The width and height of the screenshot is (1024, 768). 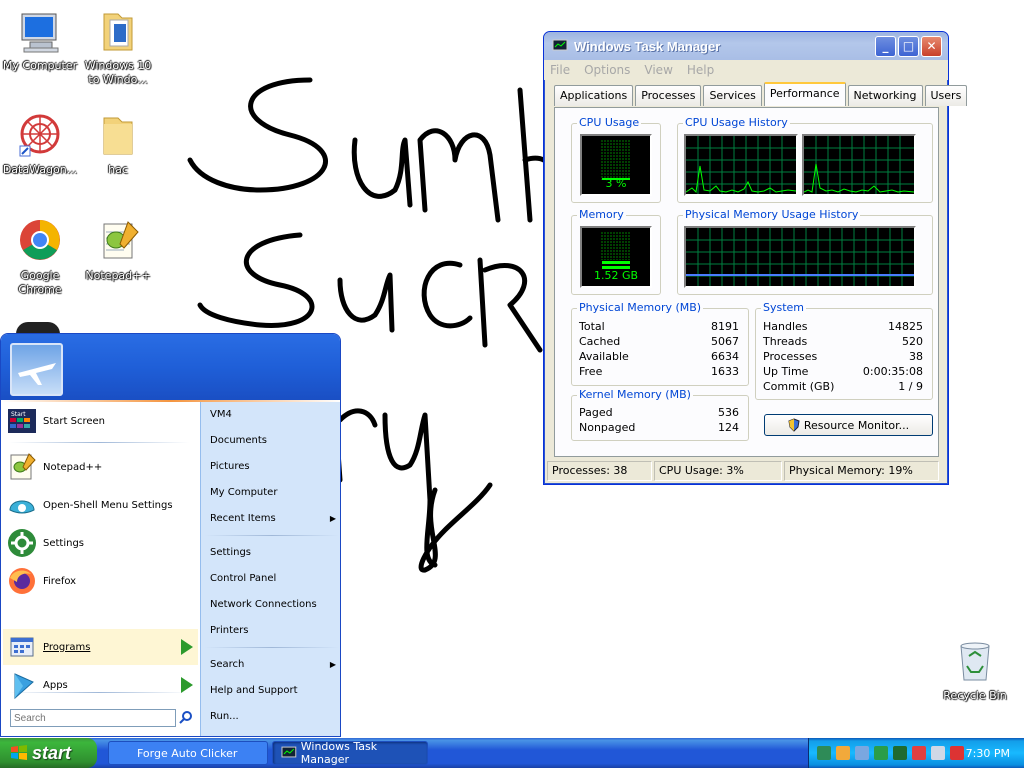 I want to click on desktop-icon-recycle-bin: Recycle Bin, so click(x=975, y=670).